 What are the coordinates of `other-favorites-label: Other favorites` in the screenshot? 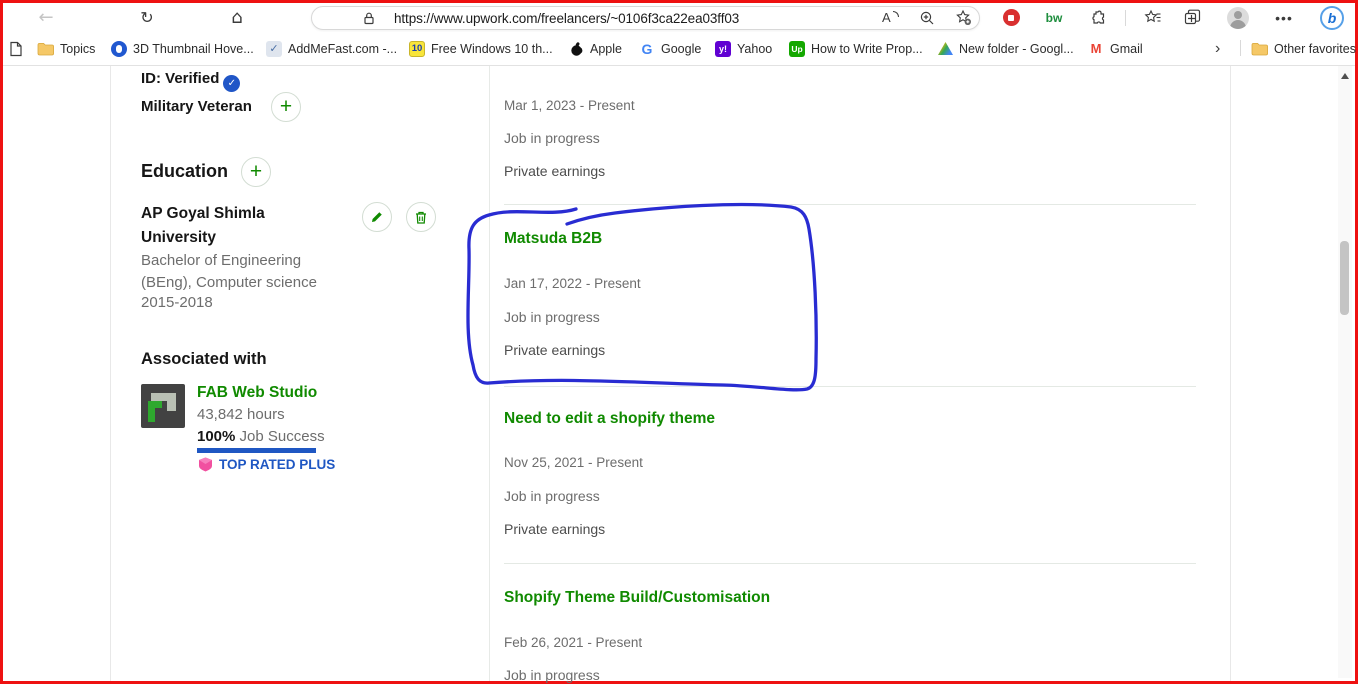 It's located at (1315, 48).